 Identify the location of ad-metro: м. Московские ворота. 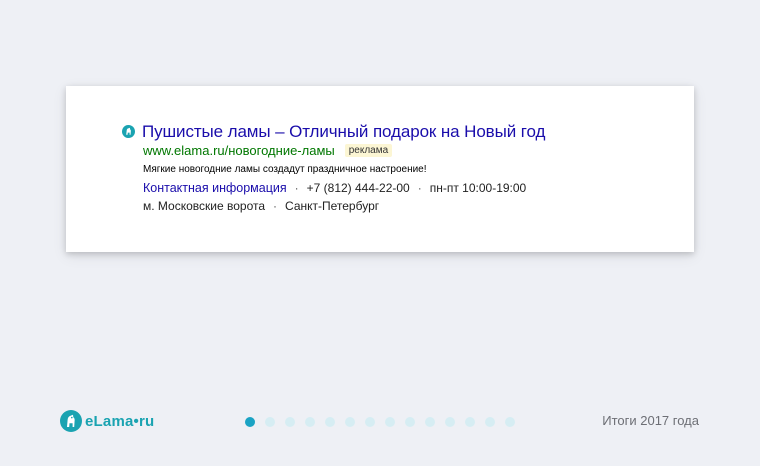
(204, 206).